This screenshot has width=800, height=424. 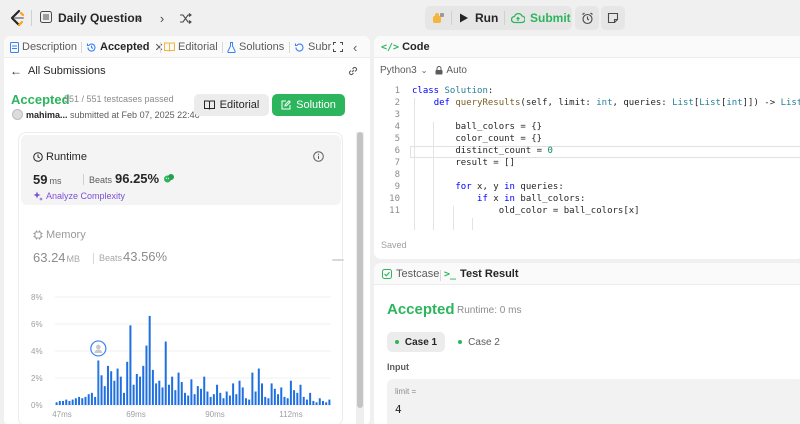 I want to click on solution-button: Solution, so click(x=308, y=105).